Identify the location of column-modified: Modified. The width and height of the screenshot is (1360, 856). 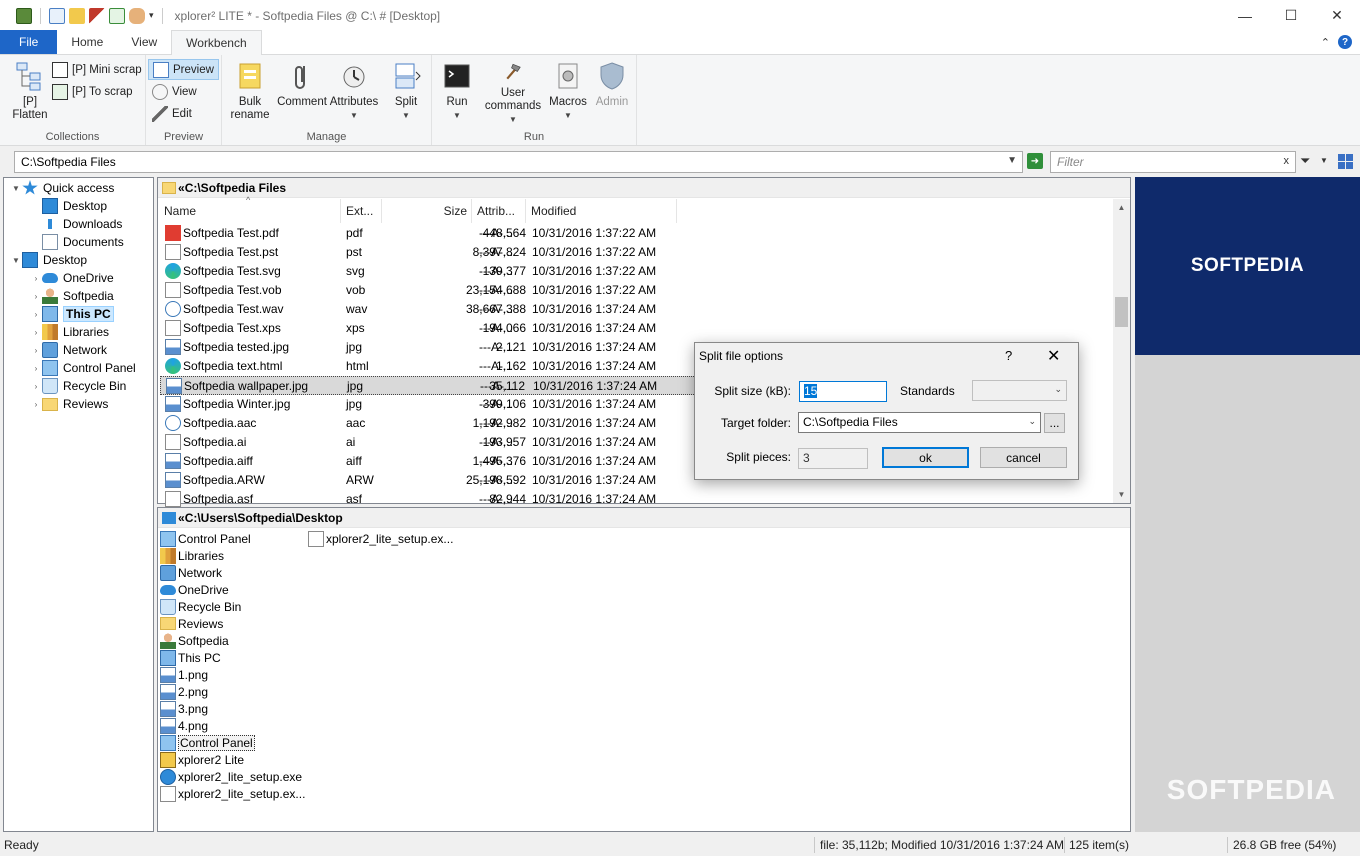
(602, 211).